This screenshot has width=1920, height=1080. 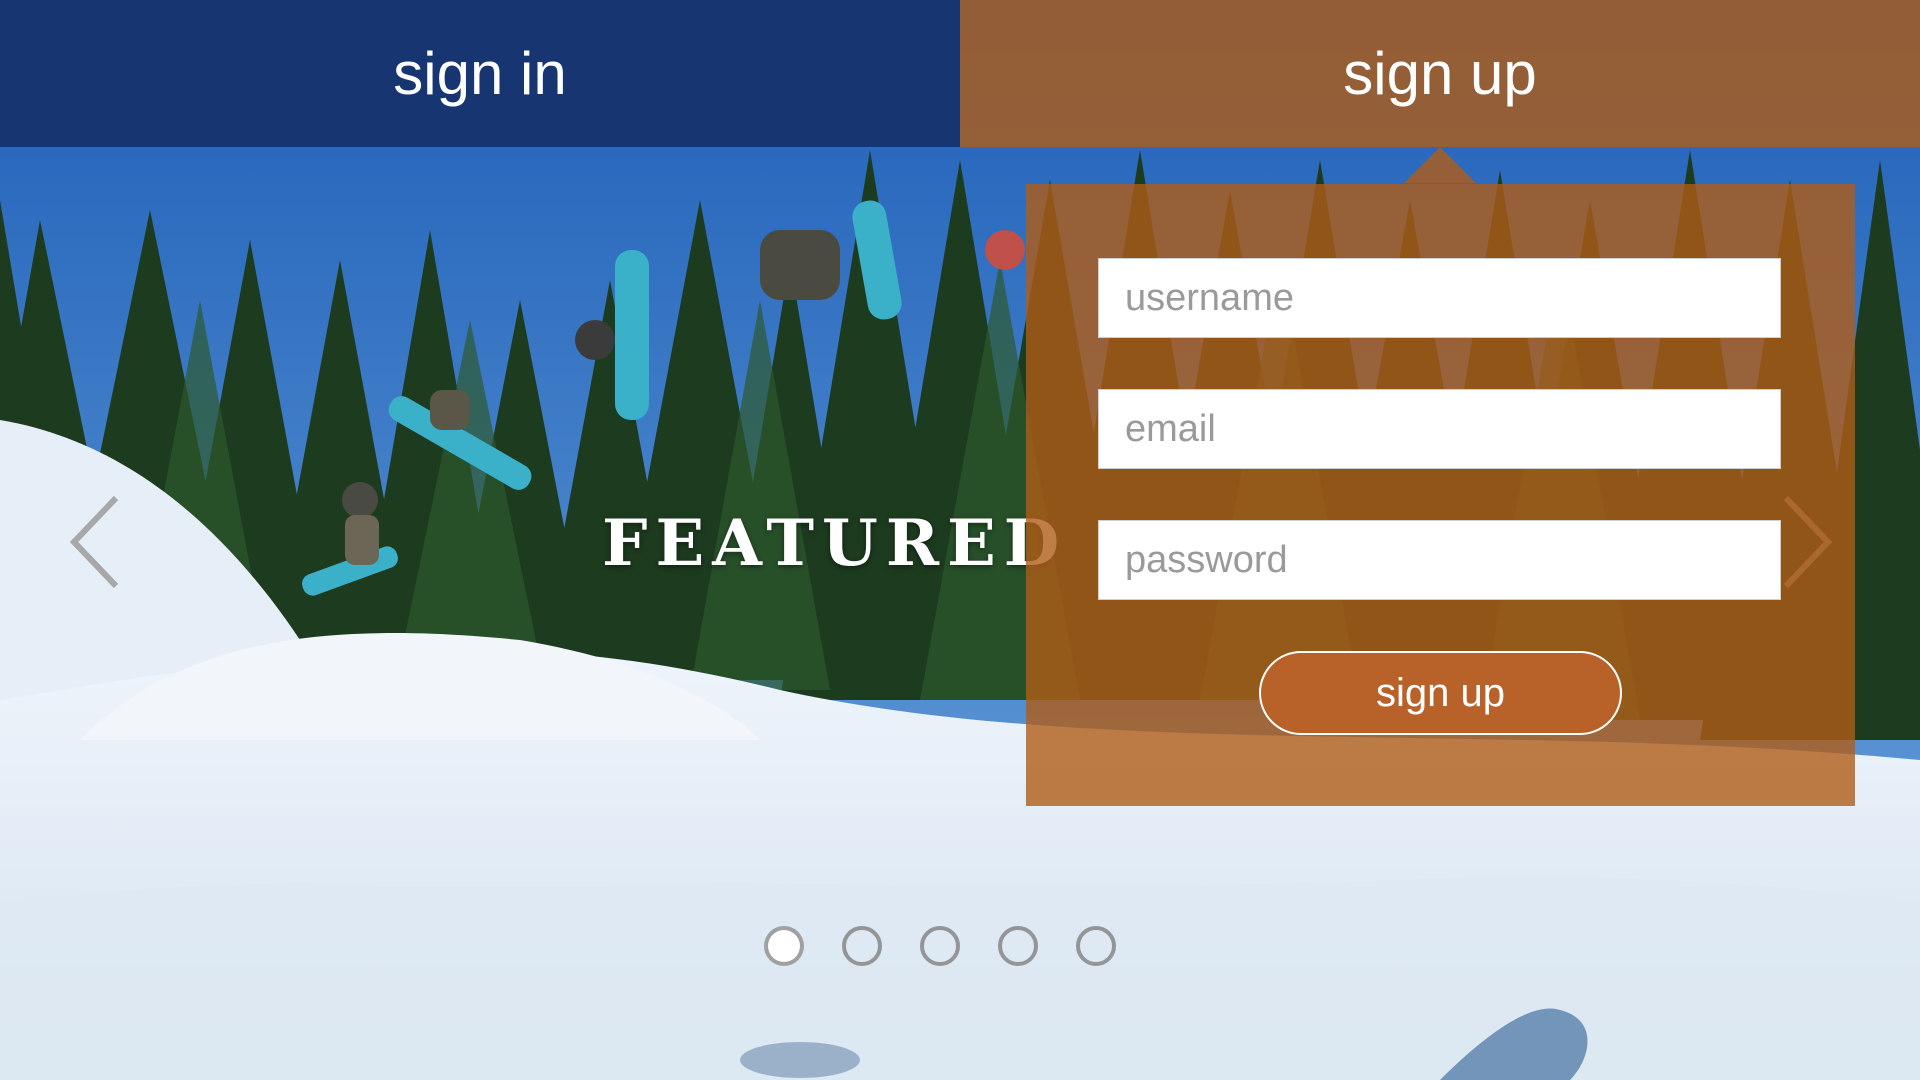 I want to click on active-tab-caret, so click(x=1440, y=165).